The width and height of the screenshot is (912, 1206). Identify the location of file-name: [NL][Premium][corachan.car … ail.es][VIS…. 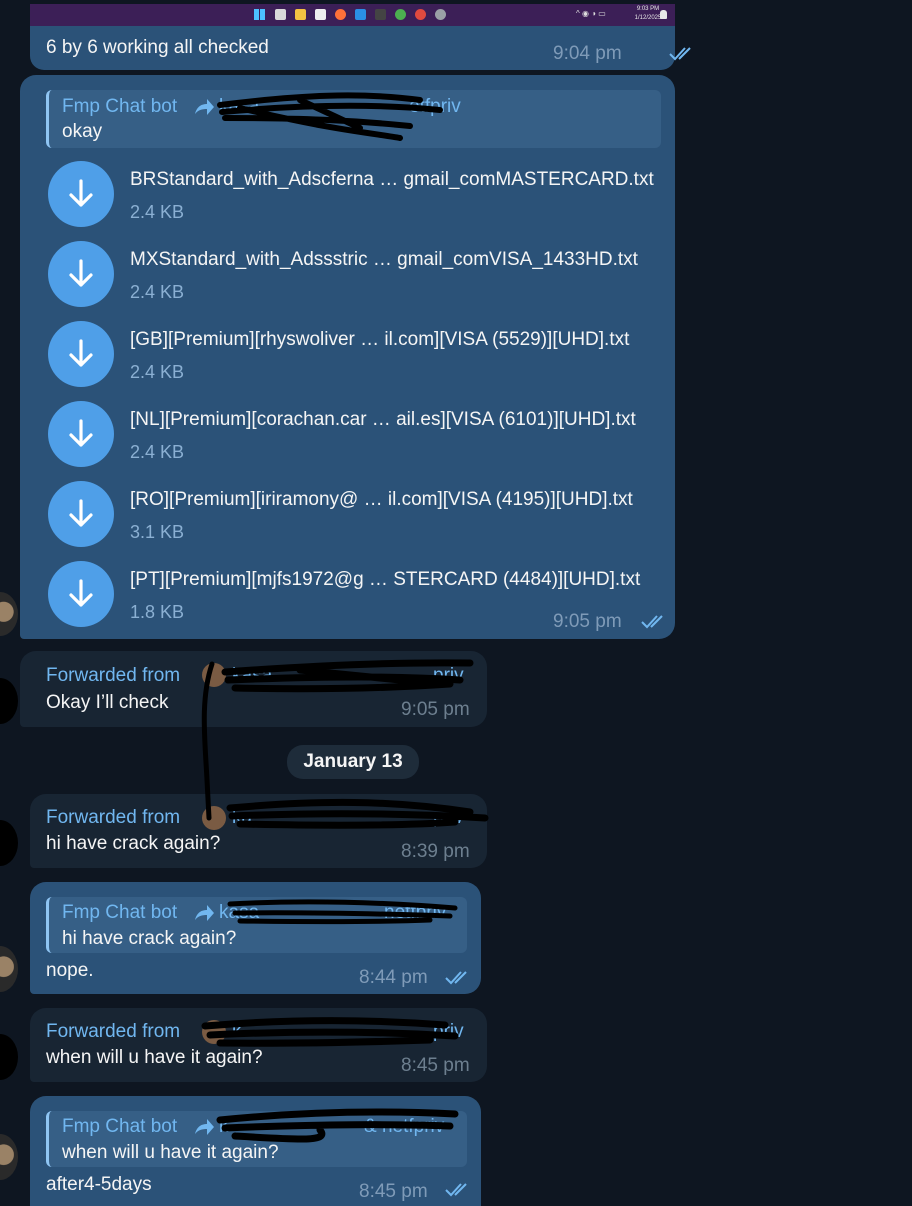
(383, 419).